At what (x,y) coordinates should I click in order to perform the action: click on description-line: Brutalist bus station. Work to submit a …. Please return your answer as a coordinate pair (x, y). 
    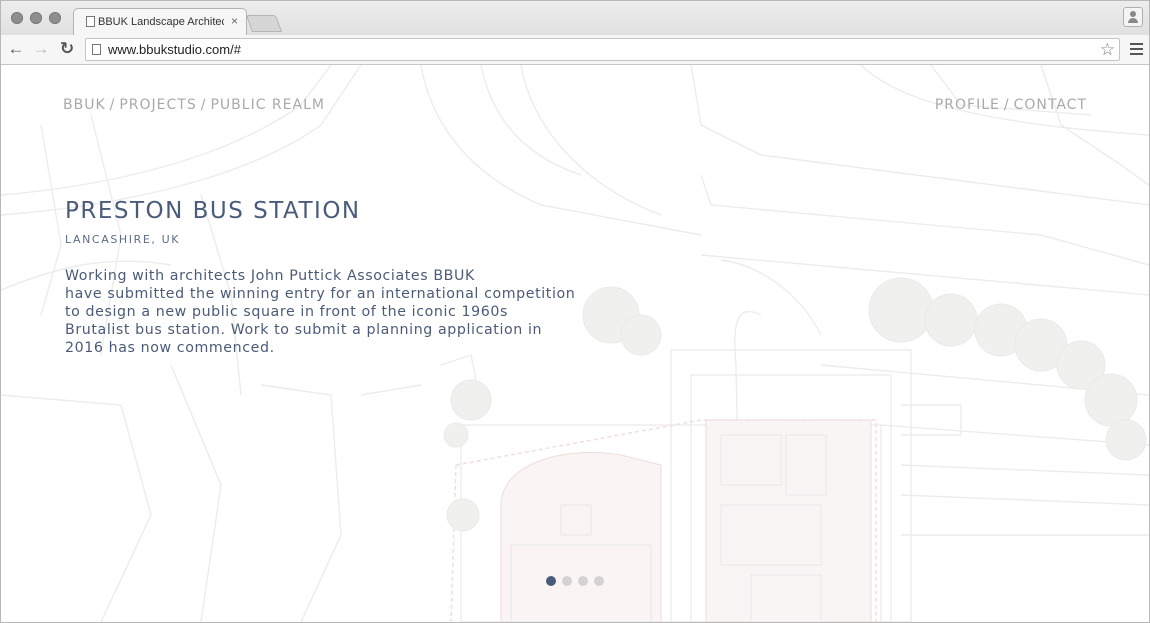
    Looking at the image, I should click on (304, 330).